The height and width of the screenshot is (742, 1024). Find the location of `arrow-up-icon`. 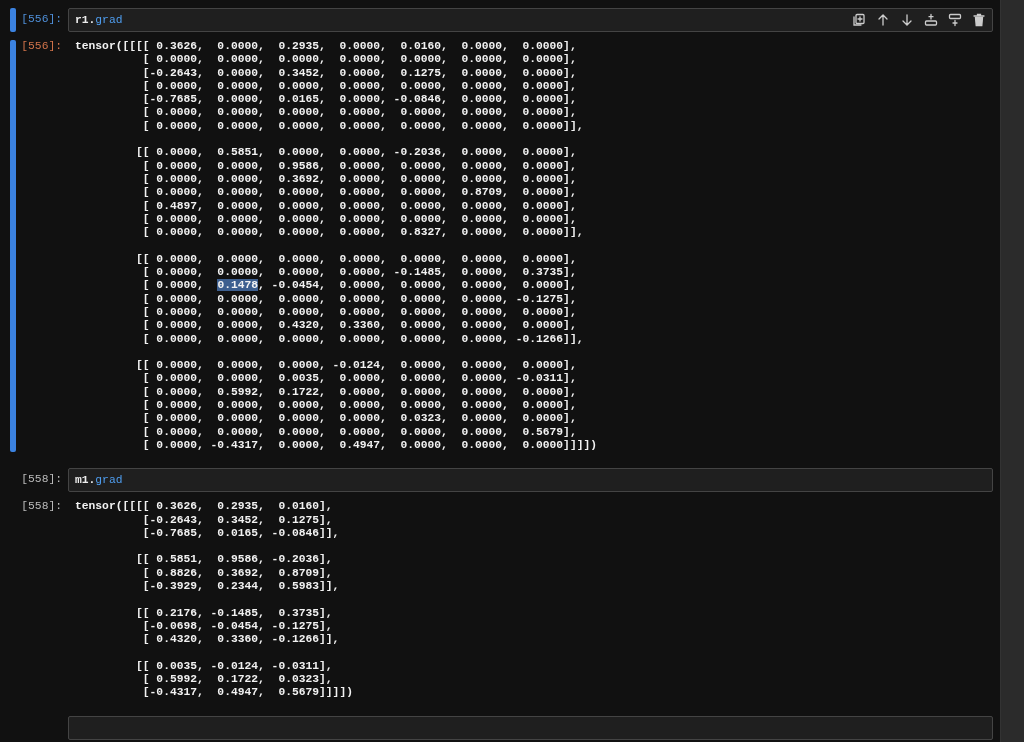

arrow-up-icon is located at coordinates (883, 20).